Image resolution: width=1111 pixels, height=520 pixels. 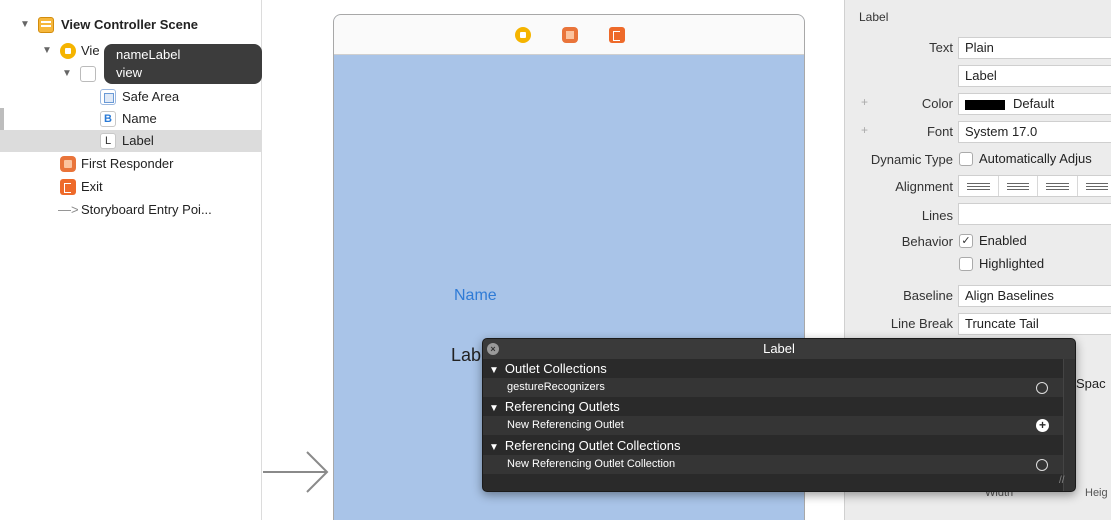 What do you see at coordinates (779, 349) in the screenshot?
I see `hud-title: Label` at bounding box center [779, 349].